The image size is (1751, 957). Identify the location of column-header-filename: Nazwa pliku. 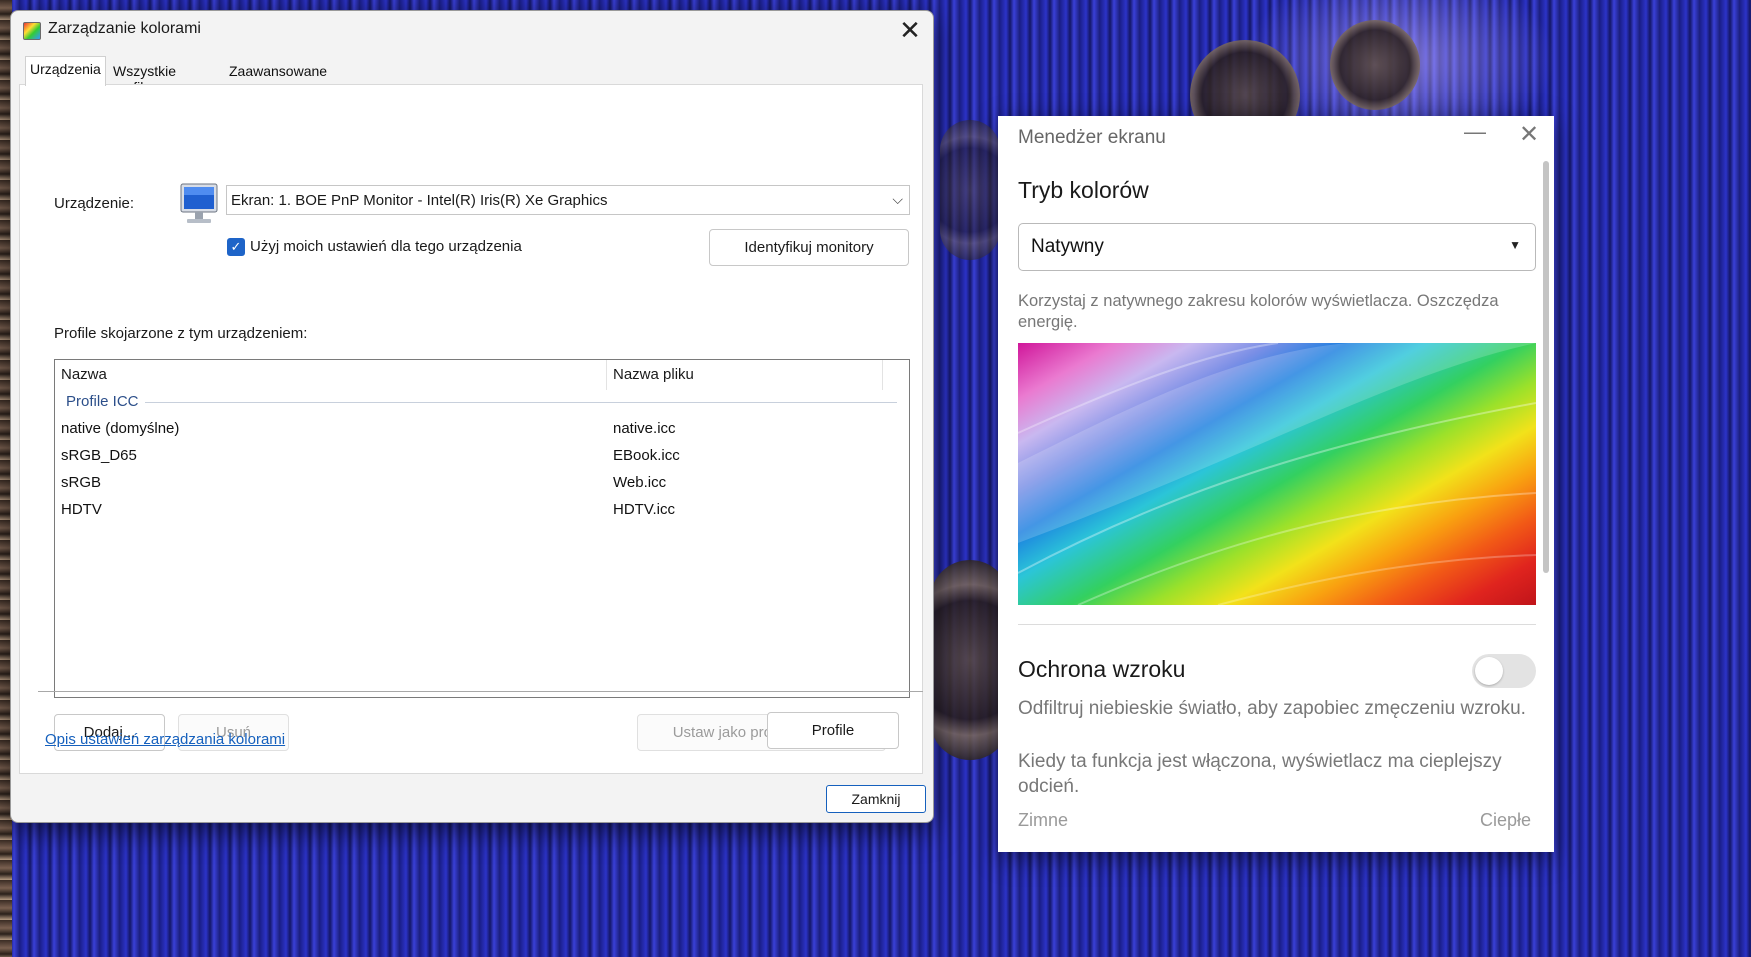
(653, 374).